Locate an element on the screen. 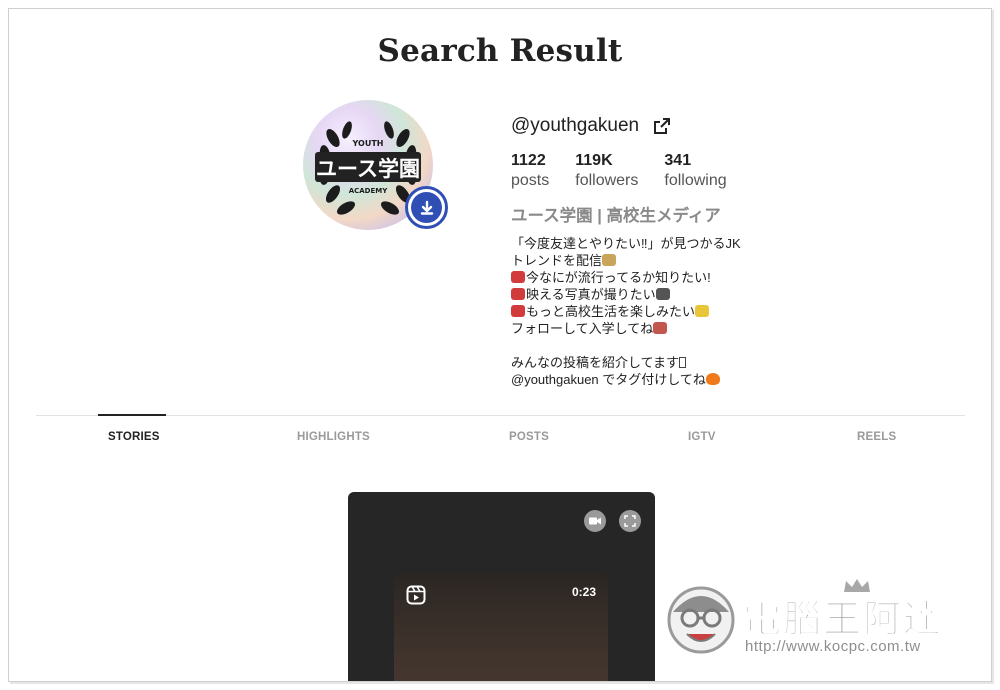 The image size is (1000, 690). bio-line: フォローして入学してね is located at coordinates (626, 328).